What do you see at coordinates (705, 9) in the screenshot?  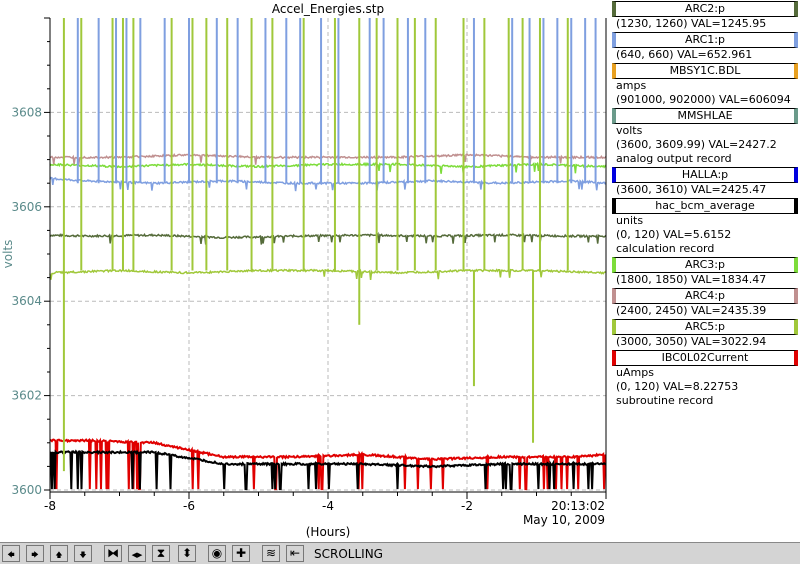 I see `legend-entry-name: ARC2:p` at bounding box center [705, 9].